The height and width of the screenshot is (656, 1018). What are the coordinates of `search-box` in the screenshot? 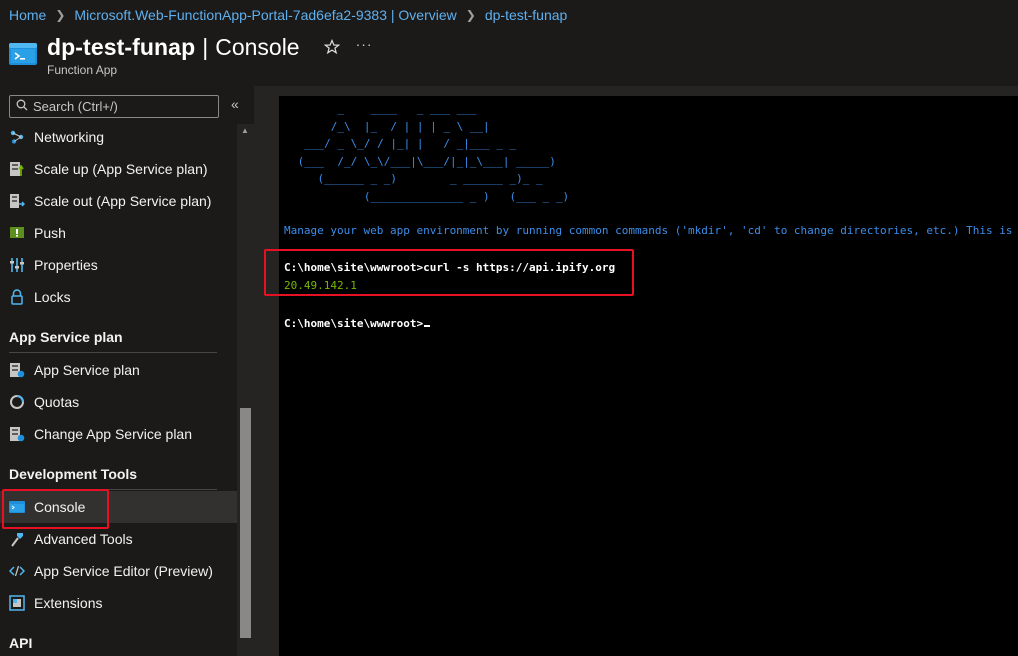 It's located at (114, 106).